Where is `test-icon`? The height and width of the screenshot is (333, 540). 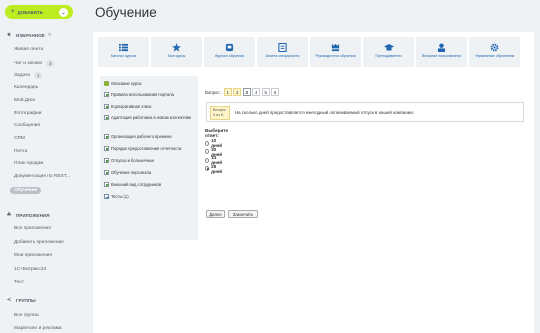 test-icon is located at coordinates (106, 196).